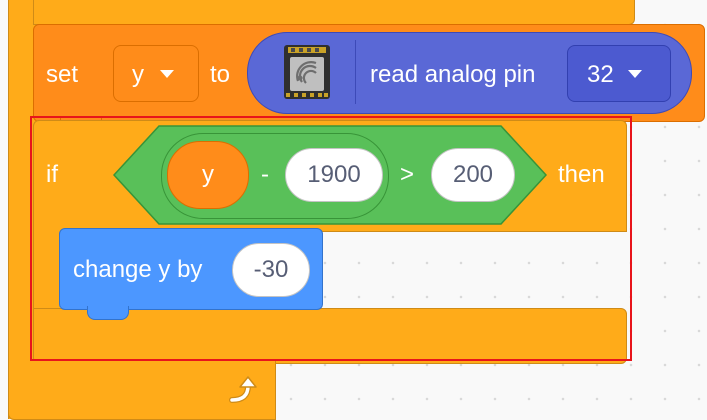 The height and width of the screenshot is (420, 707). Describe the element at coordinates (62, 74) in the screenshot. I see `set-label: set` at that location.